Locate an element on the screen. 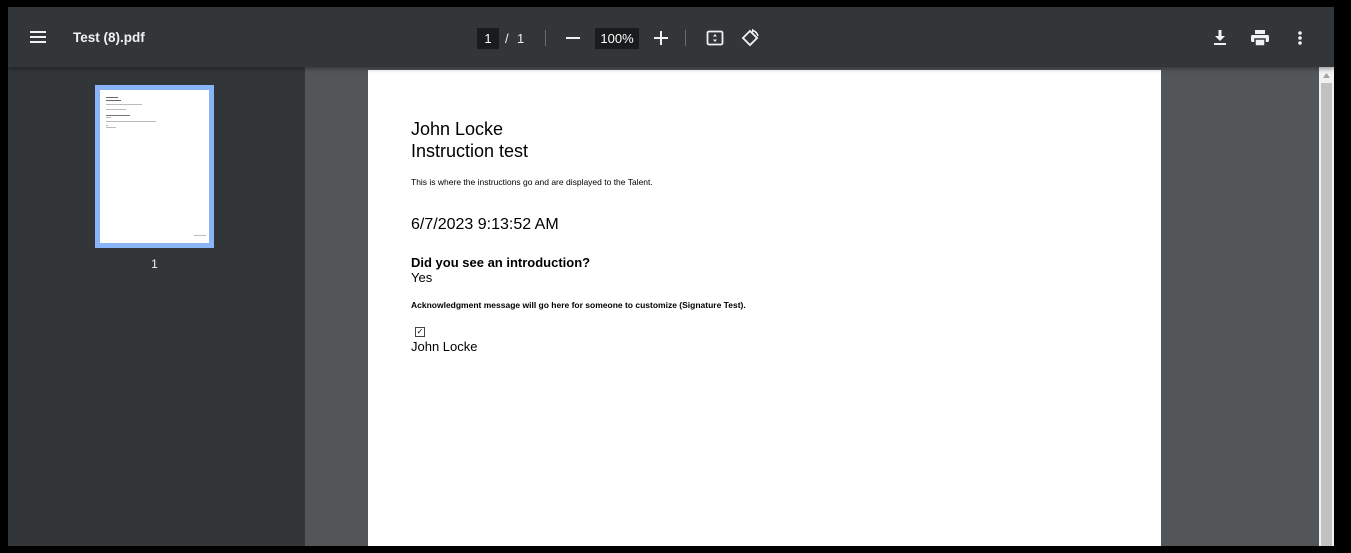 Image resolution: width=1351 pixels, height=553 pixels. submission-datetime: 6/7/2023 9:13:52 AM is located at coordinates (485, 224).